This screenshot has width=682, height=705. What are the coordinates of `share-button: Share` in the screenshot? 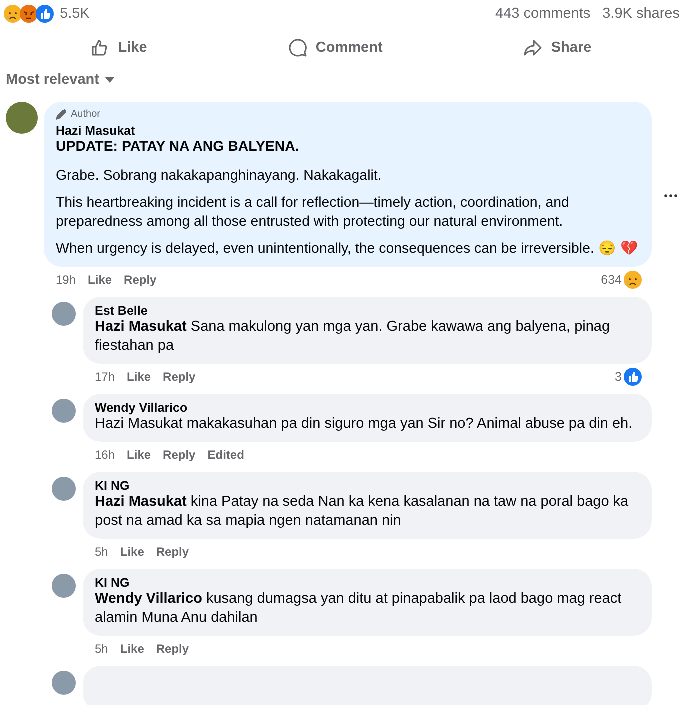 It's located at (557, 48).